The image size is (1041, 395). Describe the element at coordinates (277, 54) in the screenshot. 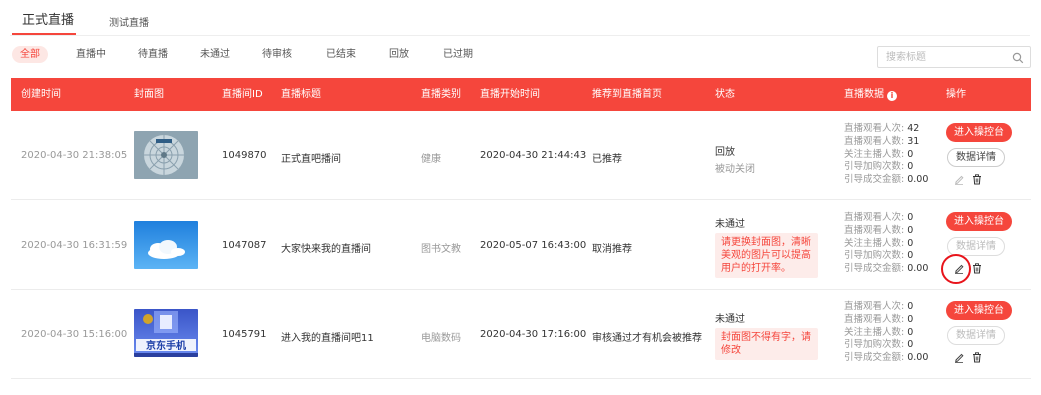

I see `filter-pending-review: 待审核` at that location.